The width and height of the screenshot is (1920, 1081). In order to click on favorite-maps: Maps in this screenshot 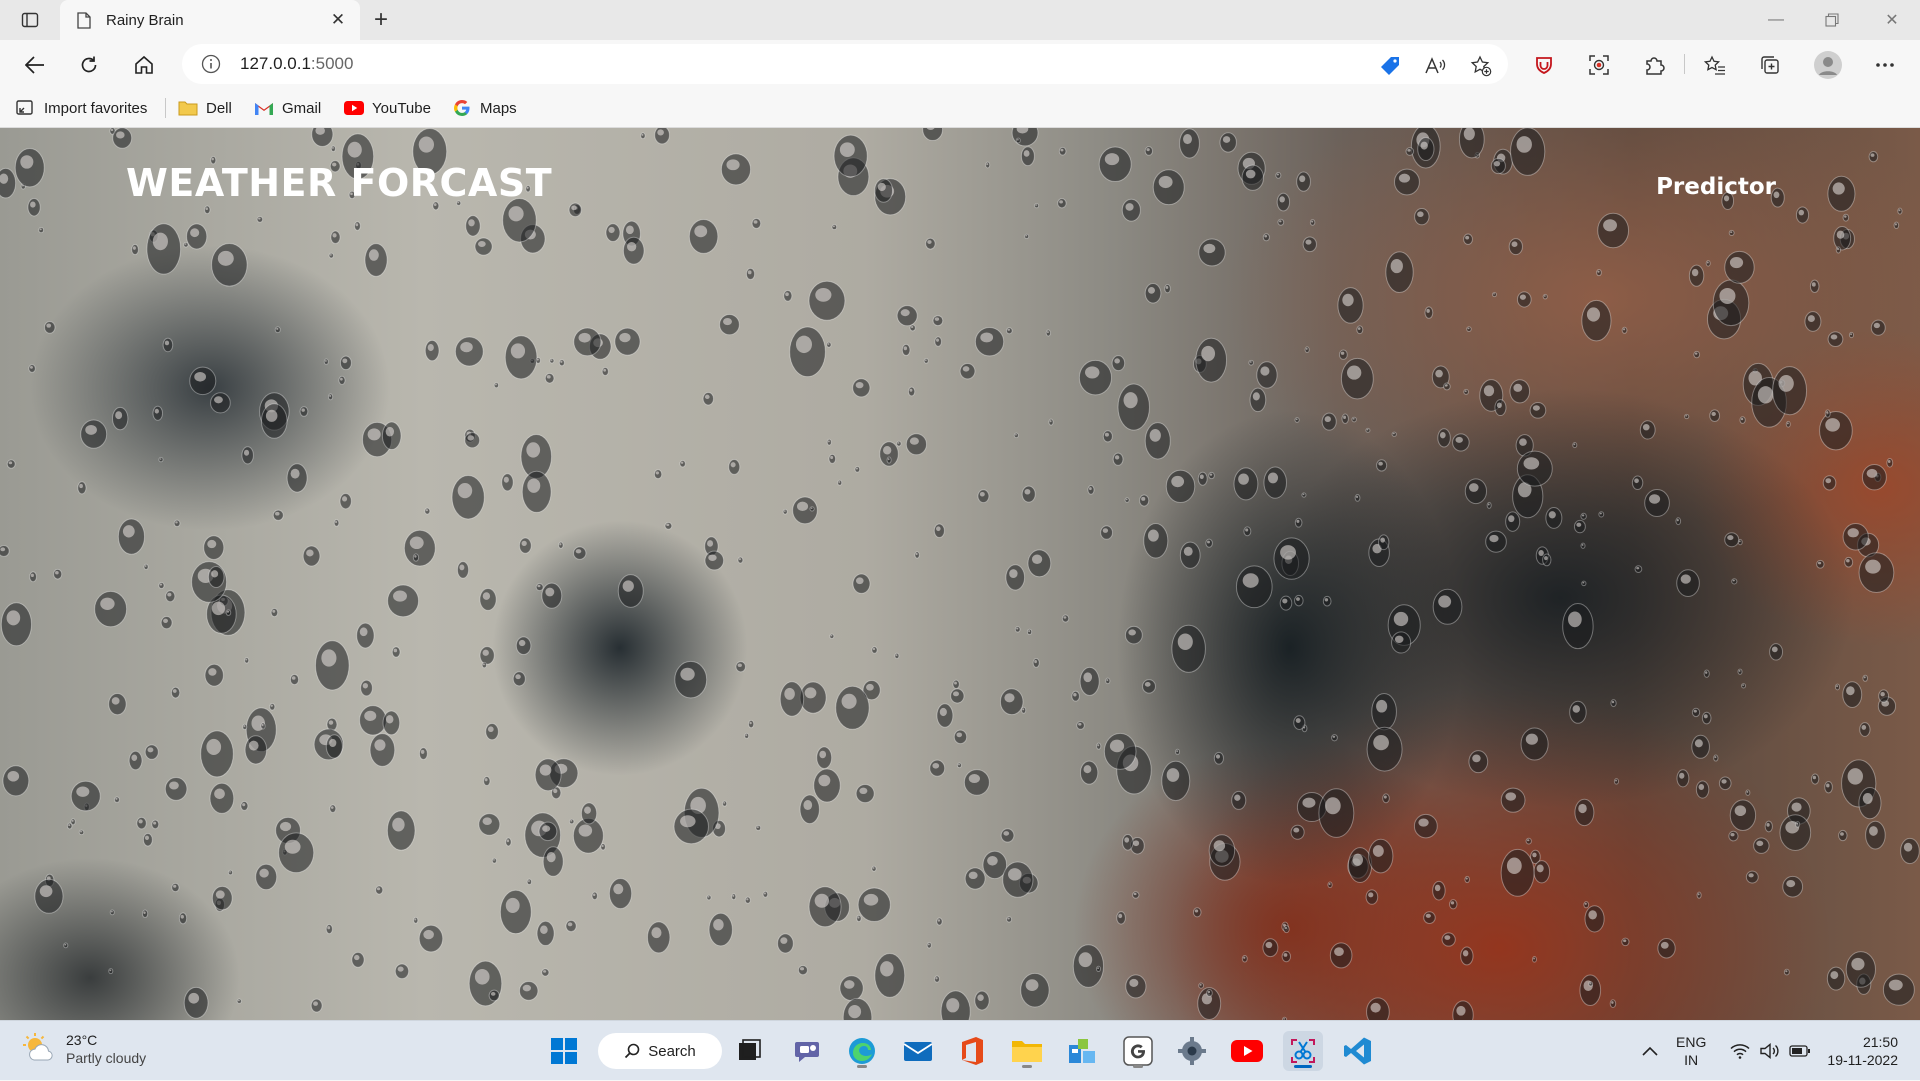, I will do `click(484, 108)`.